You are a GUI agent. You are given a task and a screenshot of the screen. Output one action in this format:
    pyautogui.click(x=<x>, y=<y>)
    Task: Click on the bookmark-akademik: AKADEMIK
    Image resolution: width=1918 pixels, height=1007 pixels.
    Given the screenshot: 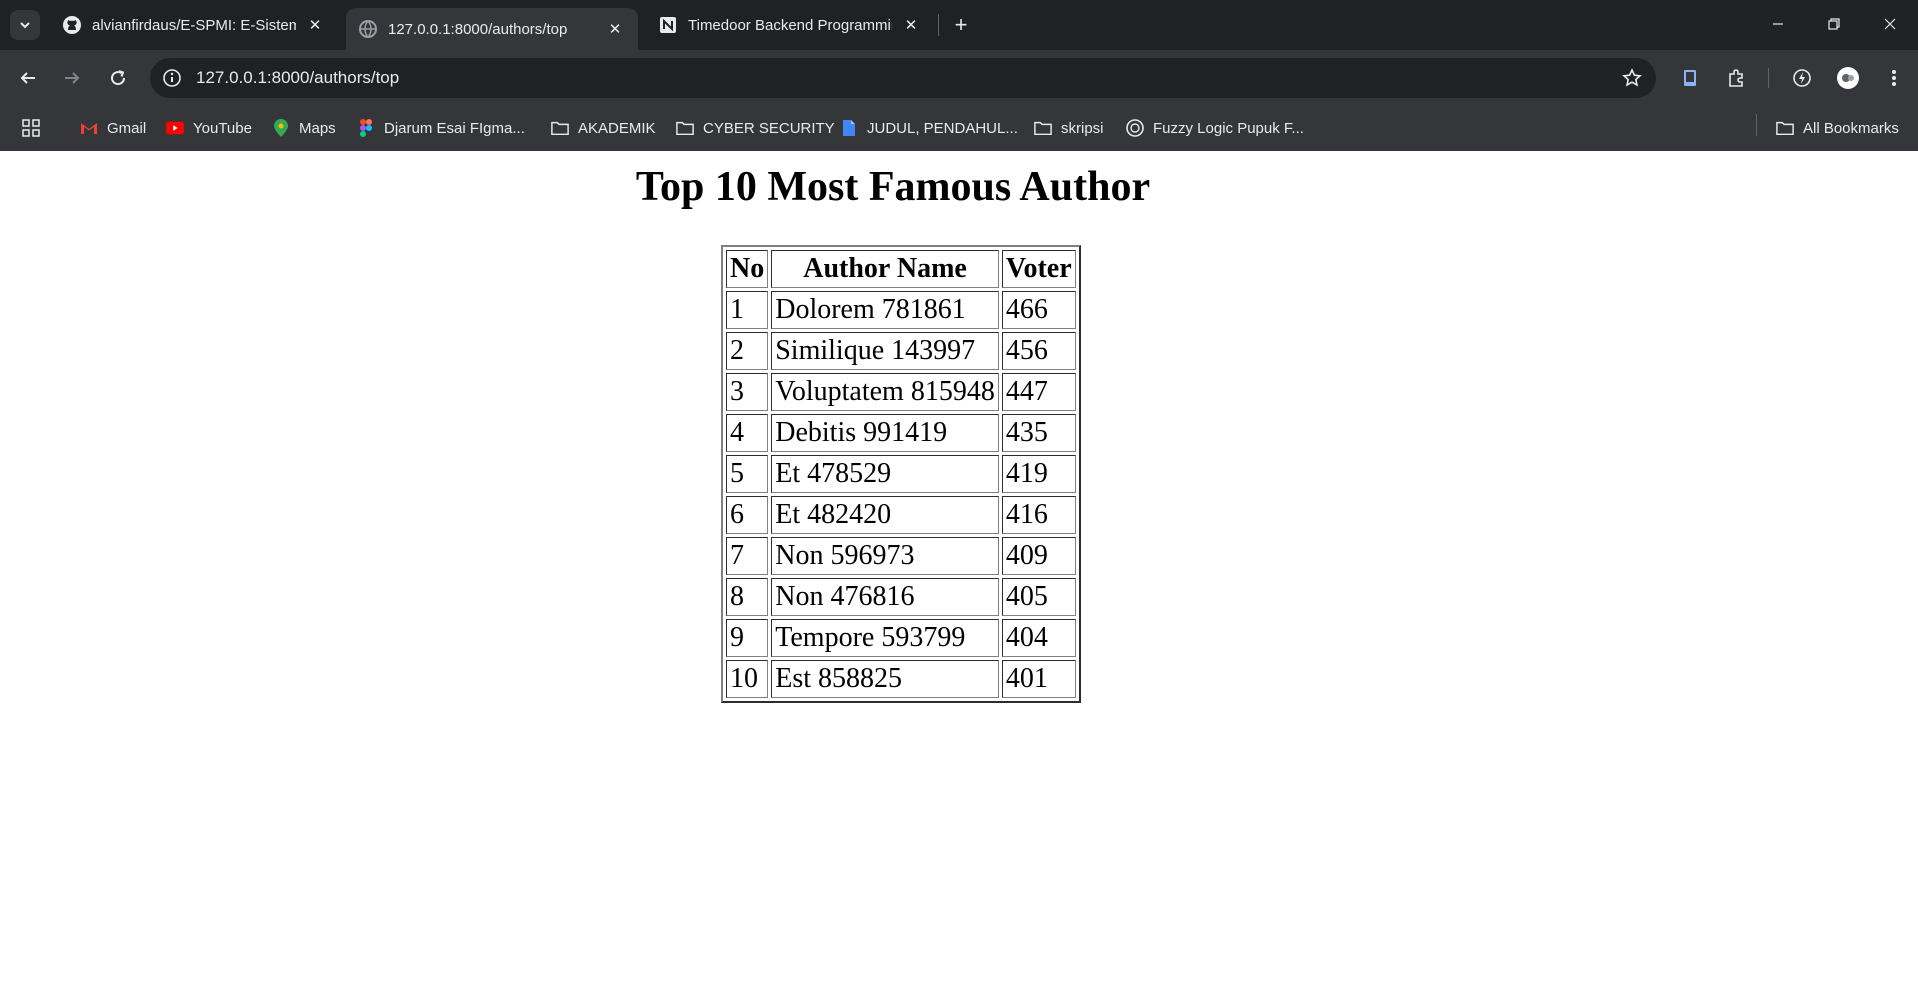 What is the action you would take?
    pyautogui.click(x=603, y=128)
    